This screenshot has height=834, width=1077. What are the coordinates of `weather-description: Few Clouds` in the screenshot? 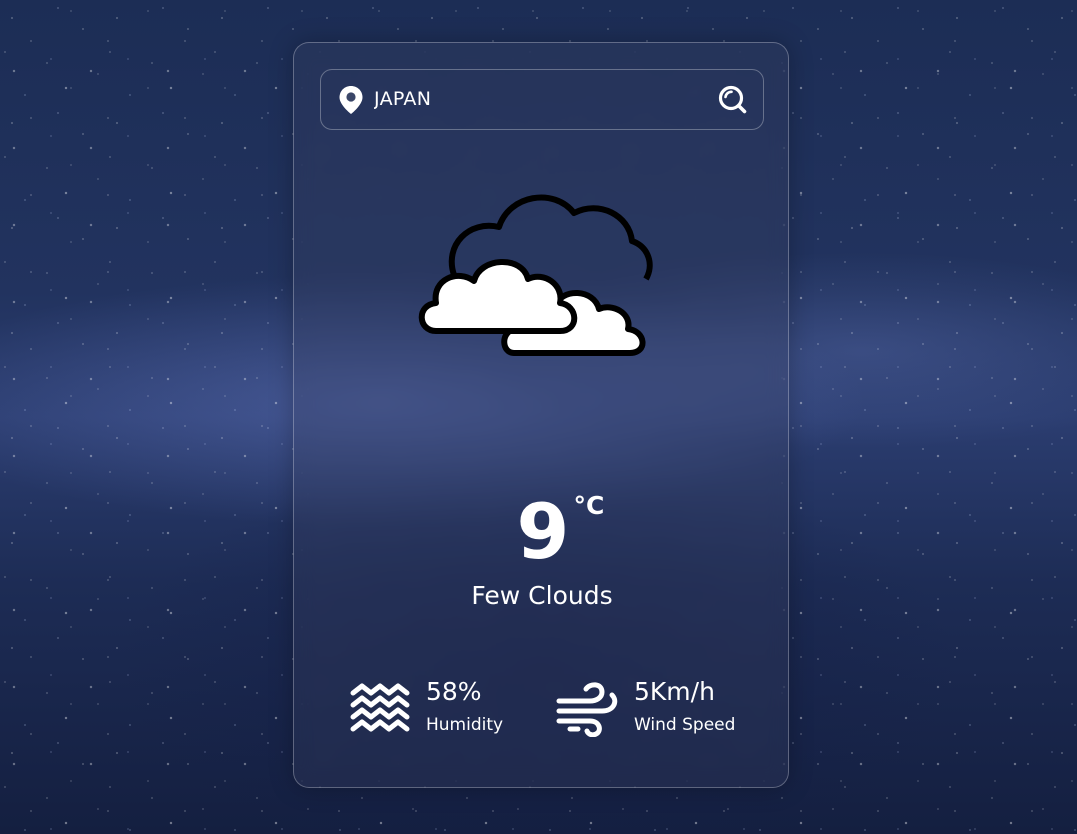 It's located at (542, 595).